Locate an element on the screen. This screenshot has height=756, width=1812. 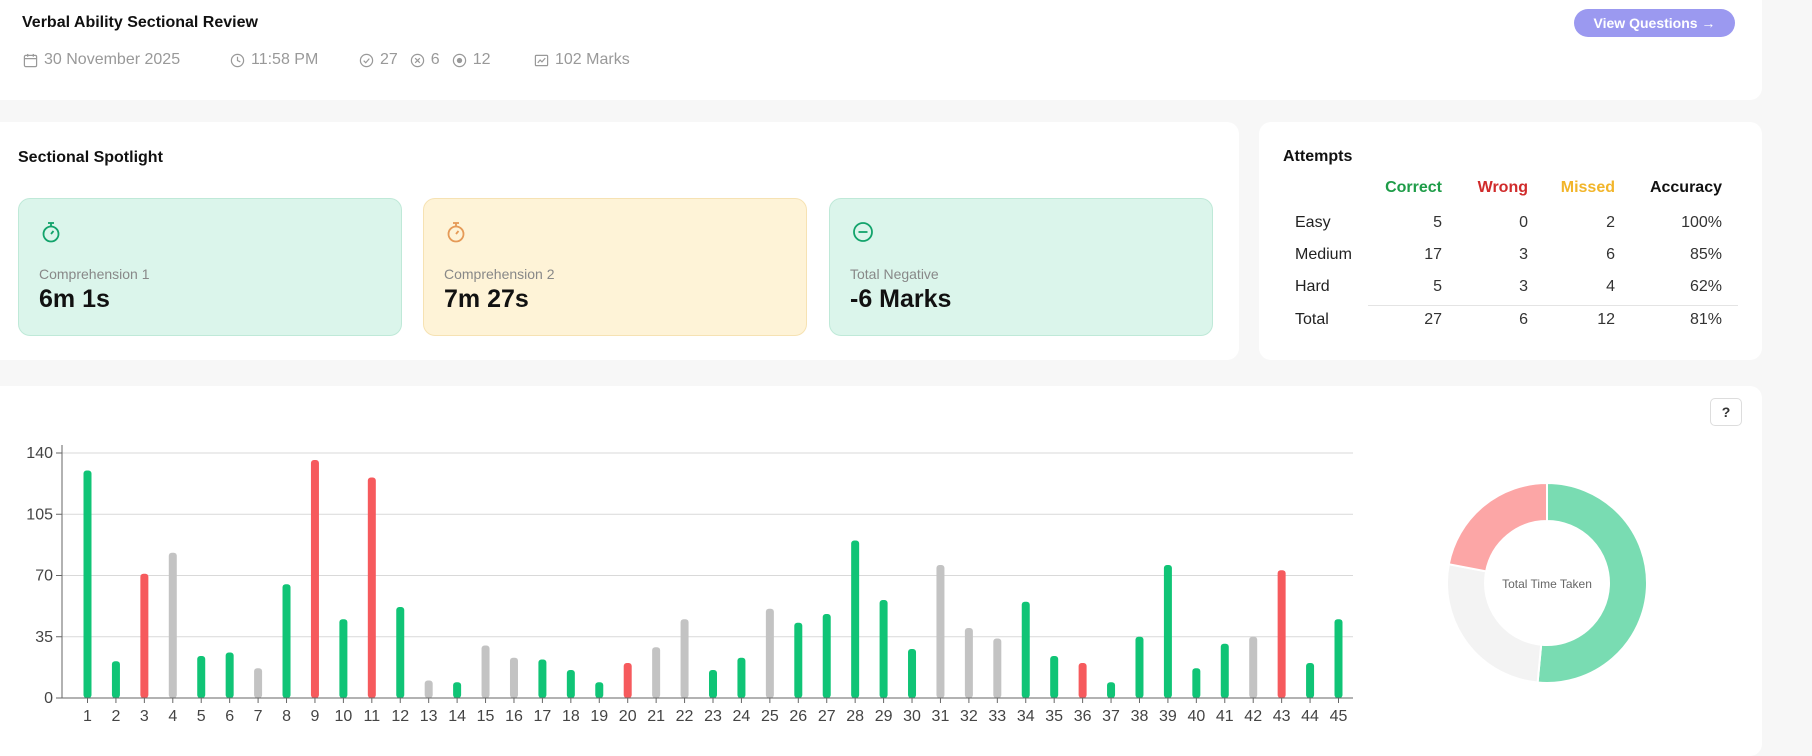
bar-q9 is located at coordinates (314, 579).